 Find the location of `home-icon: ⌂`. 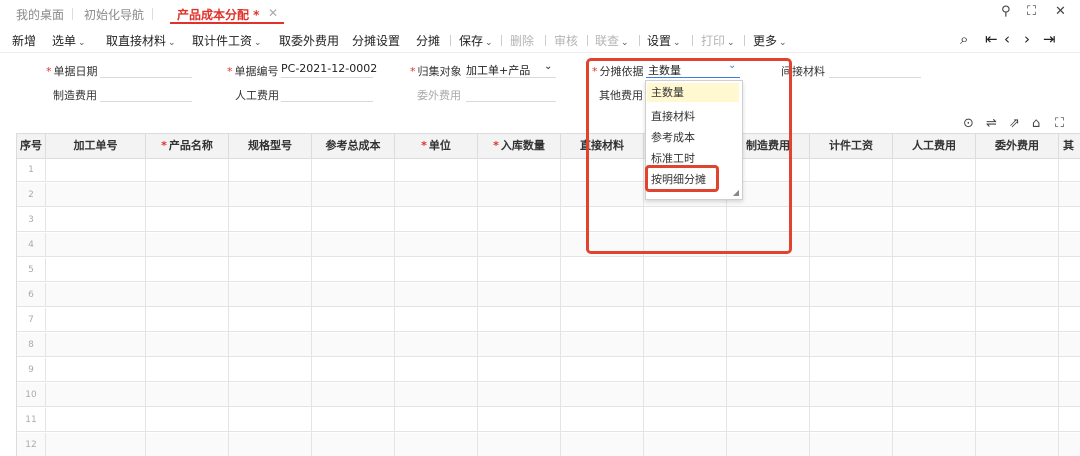

home-icon: ⌂ is located at coordinates (1036, 123).